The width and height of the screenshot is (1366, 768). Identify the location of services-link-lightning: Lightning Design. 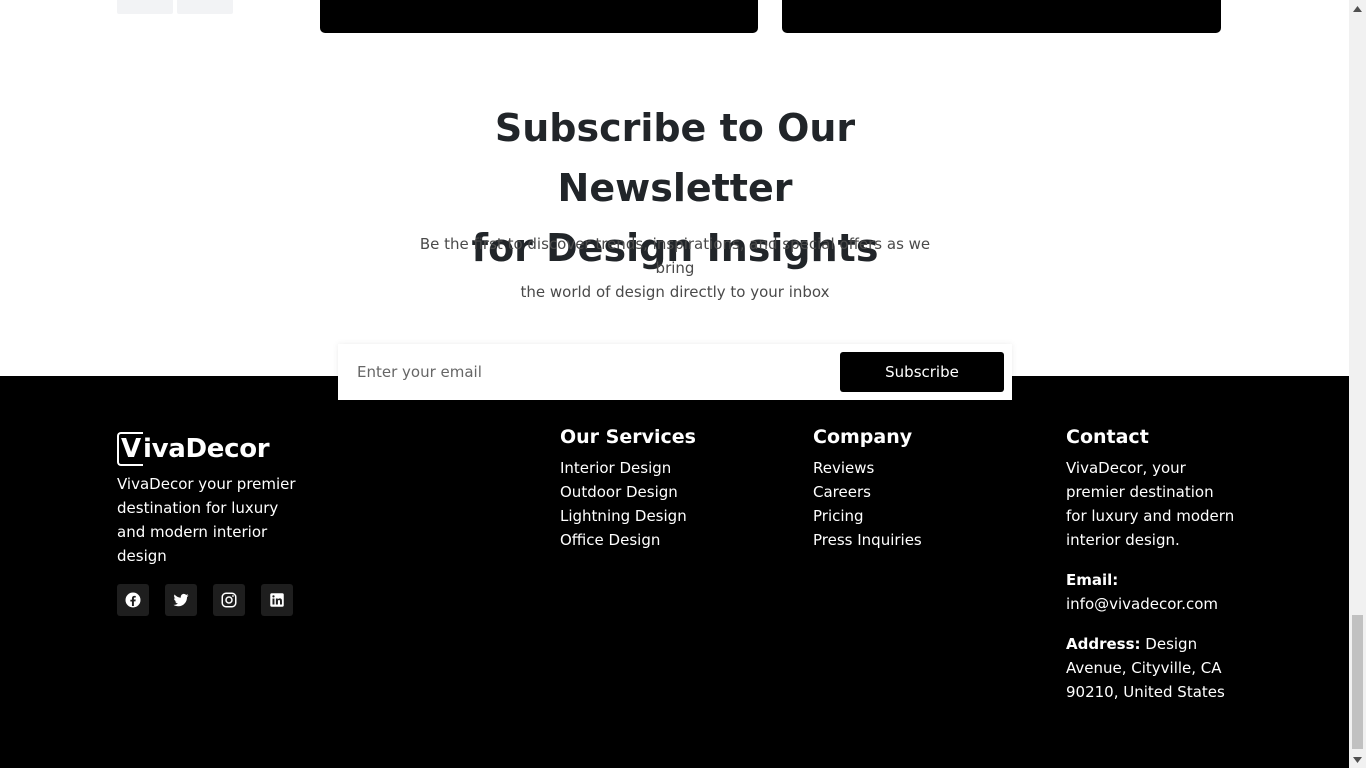
(623, 516).